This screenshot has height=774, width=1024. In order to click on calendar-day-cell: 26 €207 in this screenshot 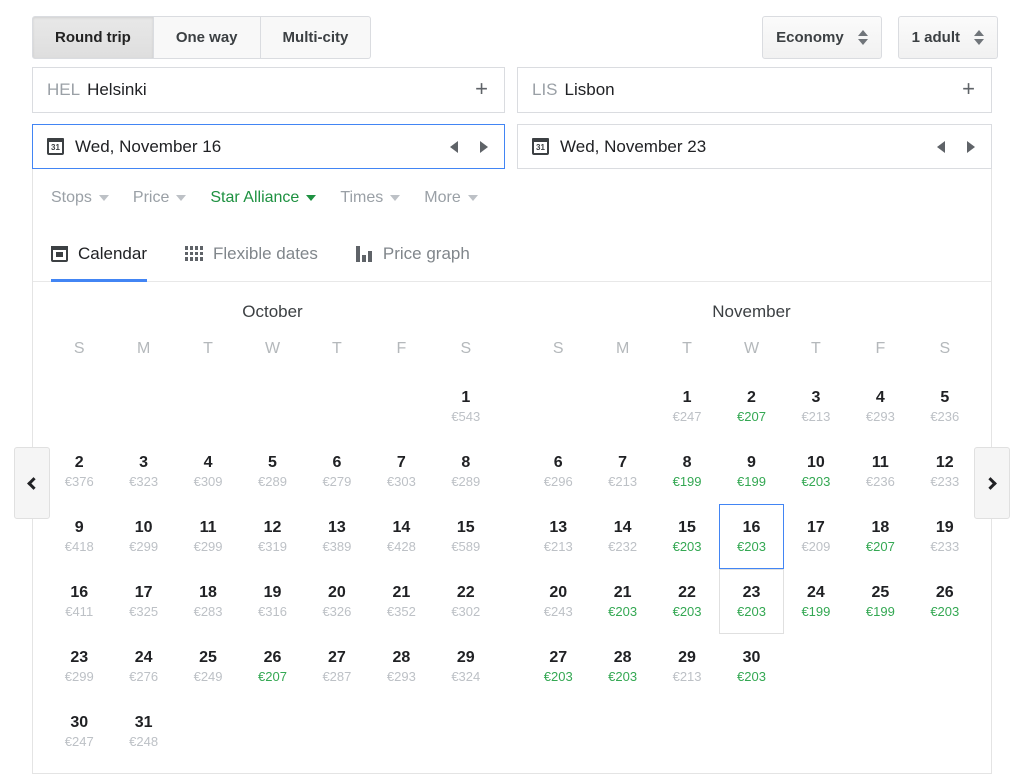, I will do `click(272, 666)`.